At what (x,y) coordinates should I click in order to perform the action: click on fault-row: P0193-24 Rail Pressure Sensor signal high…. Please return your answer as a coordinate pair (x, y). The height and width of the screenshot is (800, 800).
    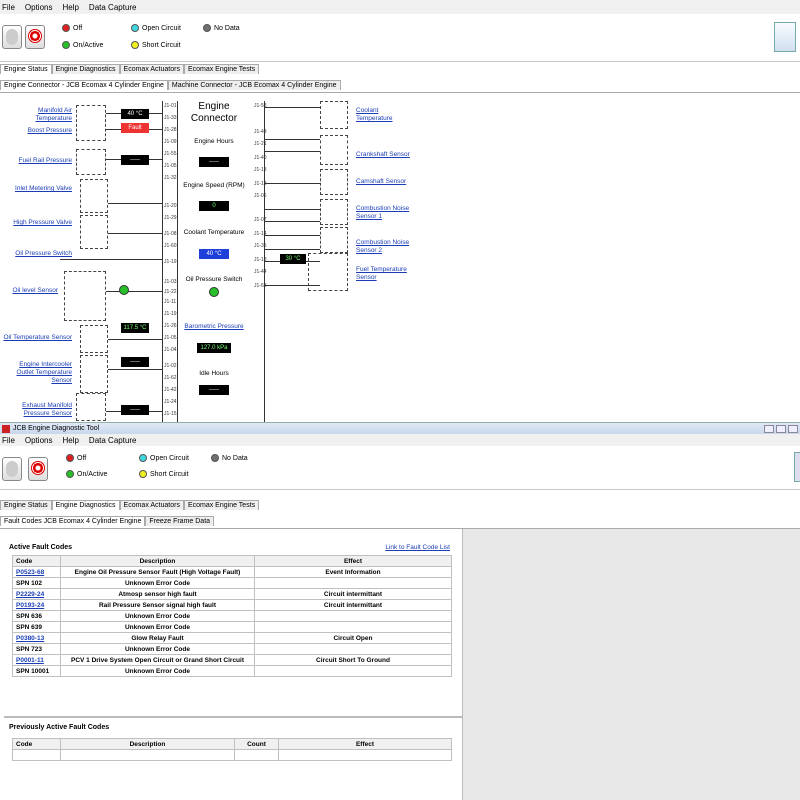
    Looking at the image, I should click on (232, 605).